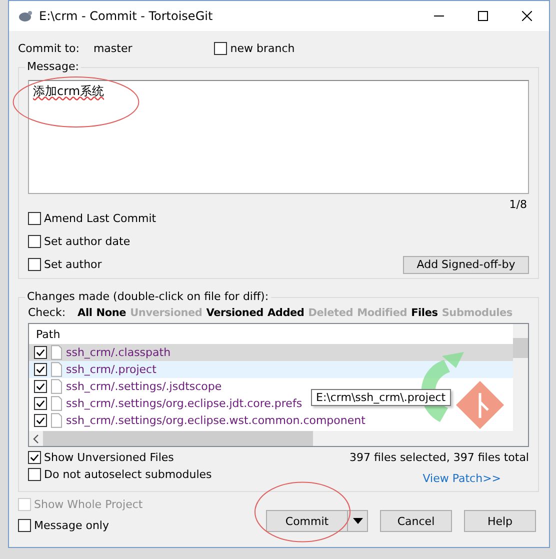 This screenshot has width=556, height=559. What do you see at coordinates (73, 264) in the screenshot?
I see `checkbox-label: Set author` at bounding box center [73, 264].